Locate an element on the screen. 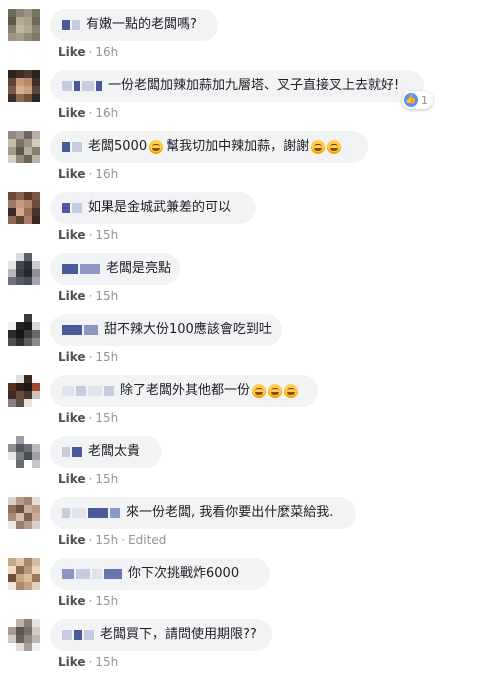  thumbs-up-icon: 👍 is located at coordinates (411, 100).